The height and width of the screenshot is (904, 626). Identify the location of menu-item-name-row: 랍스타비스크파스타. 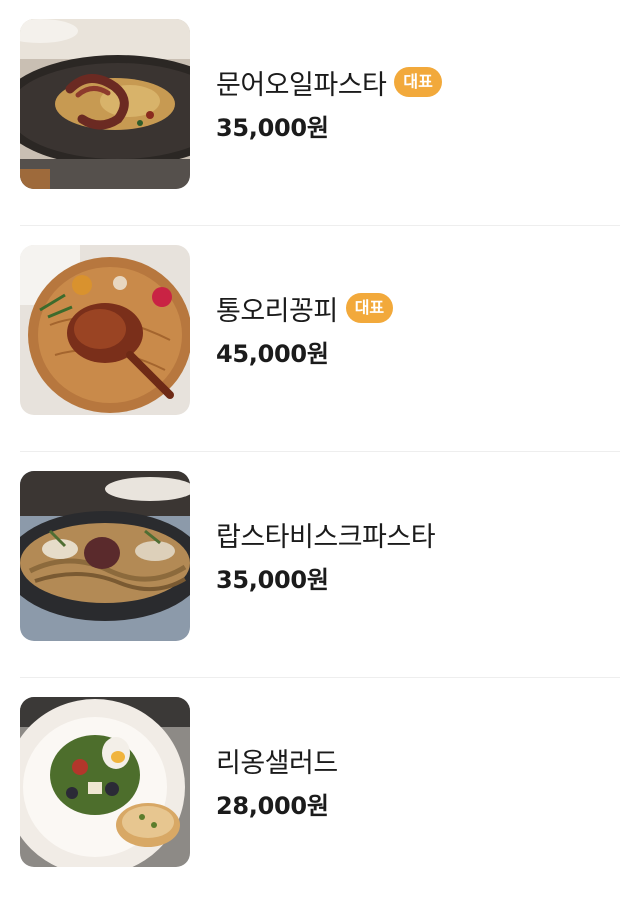
(326, 534).